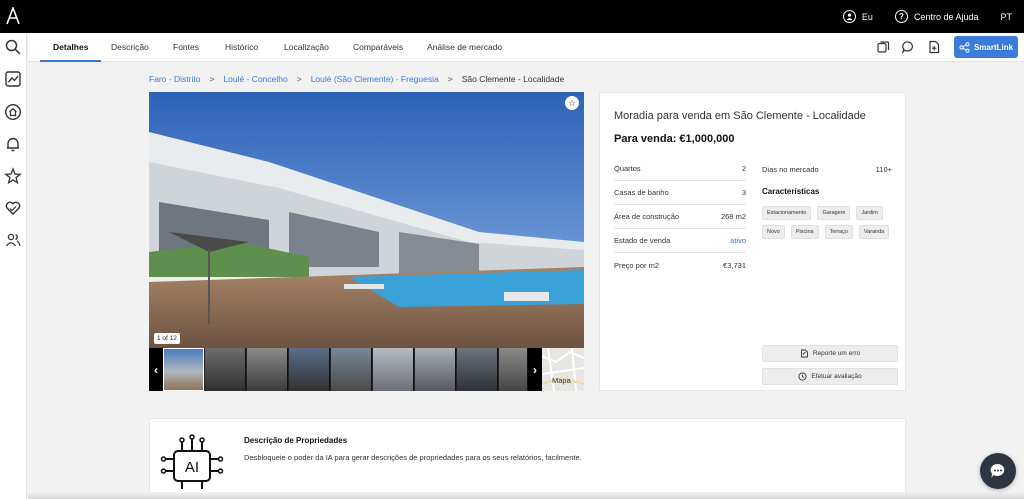 The width and height of the screenshot is (1024, 499). I want to click on map-thumbnail: Mapa, so click(562, 369).